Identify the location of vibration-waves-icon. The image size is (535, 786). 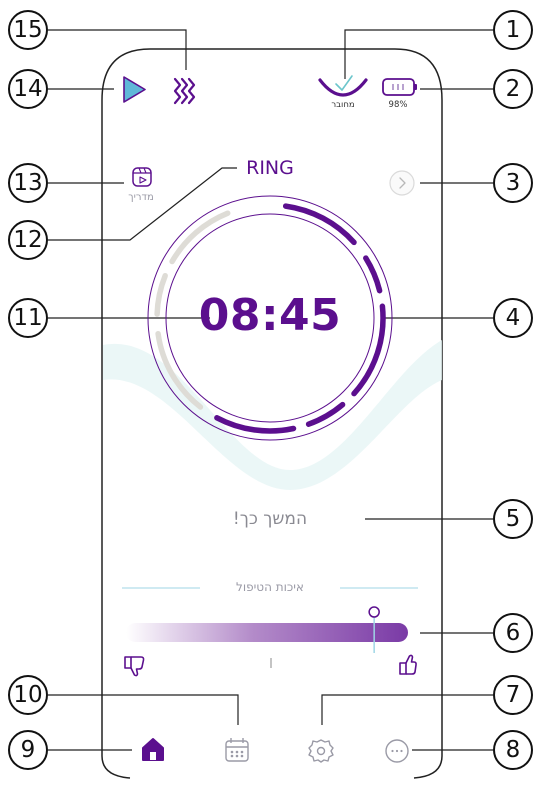
(184, 91).